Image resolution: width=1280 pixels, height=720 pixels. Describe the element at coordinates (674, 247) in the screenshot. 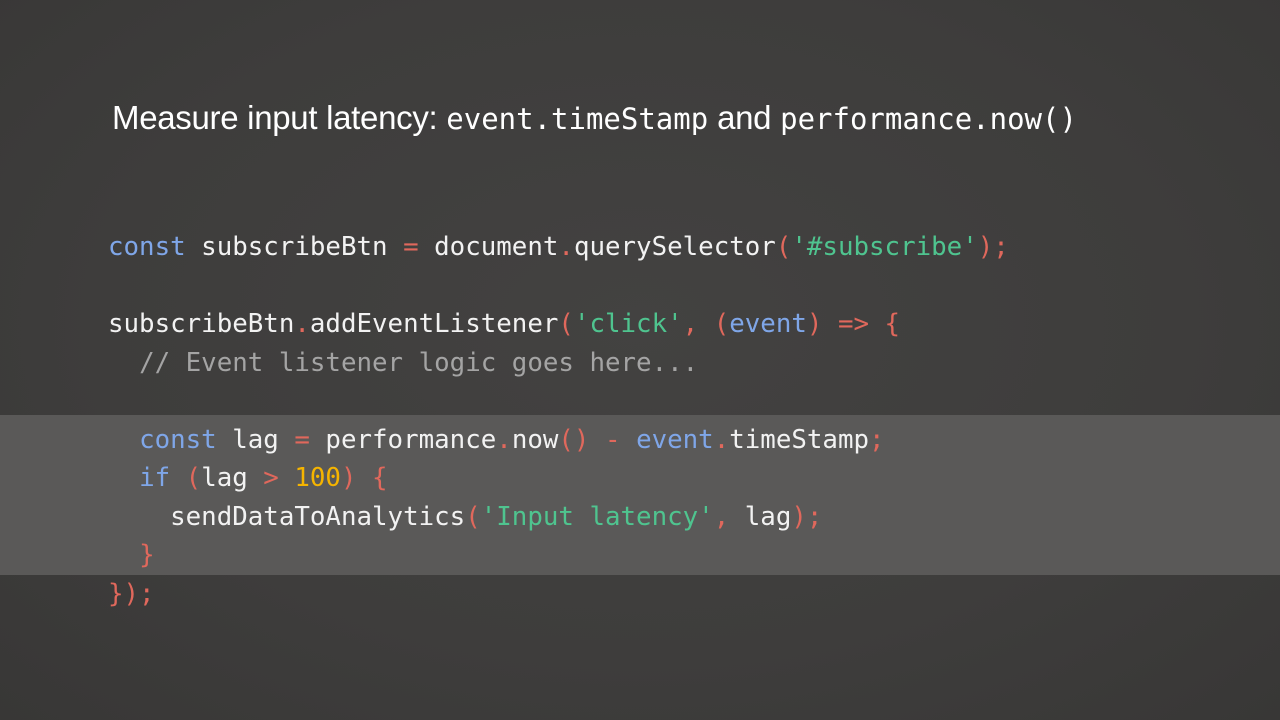

I see `function-name: querySelector` at that location.